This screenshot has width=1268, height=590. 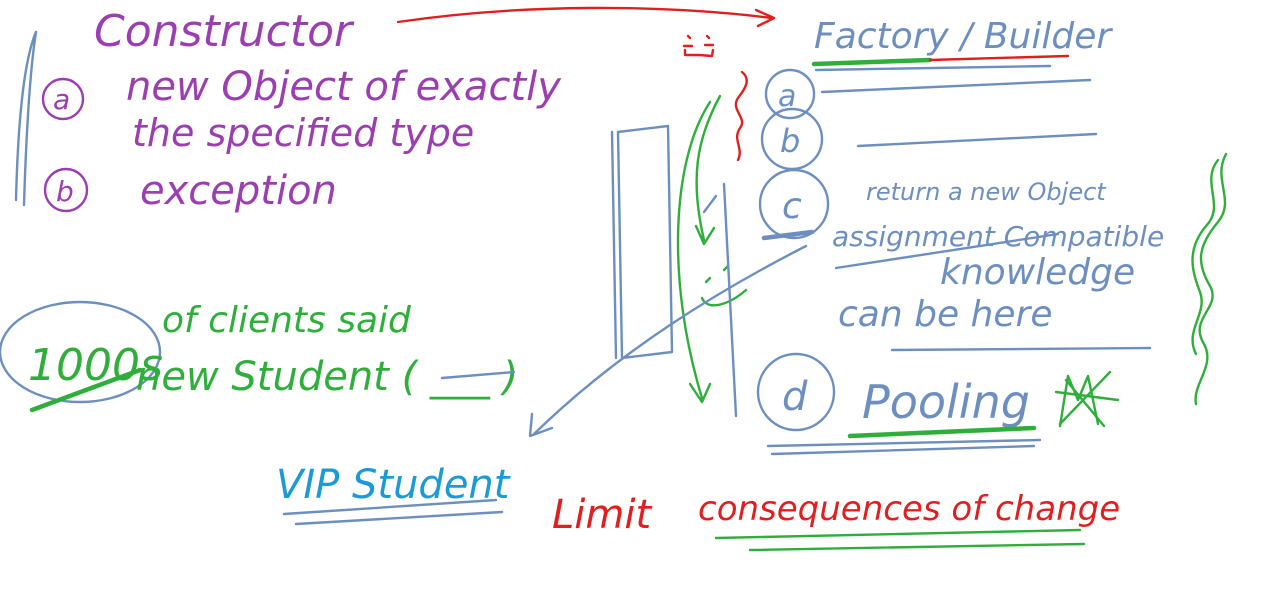 I want to click on factory-item-d-text: Pooling, so click(x=946, y=402).